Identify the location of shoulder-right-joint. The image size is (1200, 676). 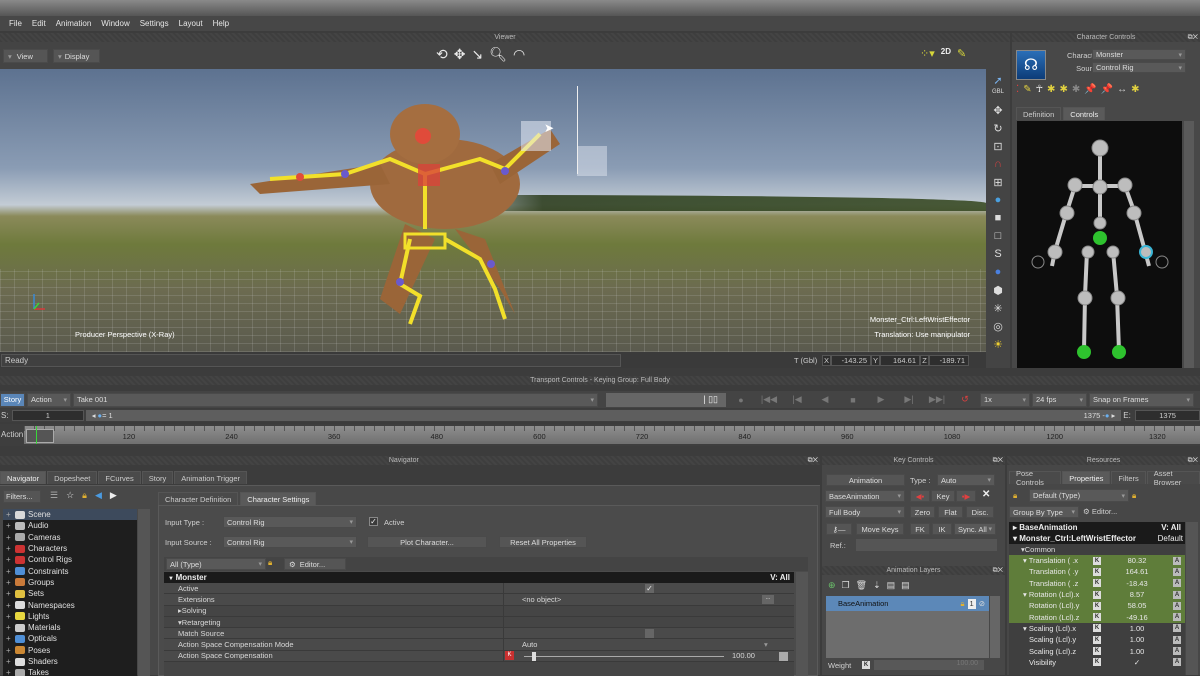
(1125, 185).